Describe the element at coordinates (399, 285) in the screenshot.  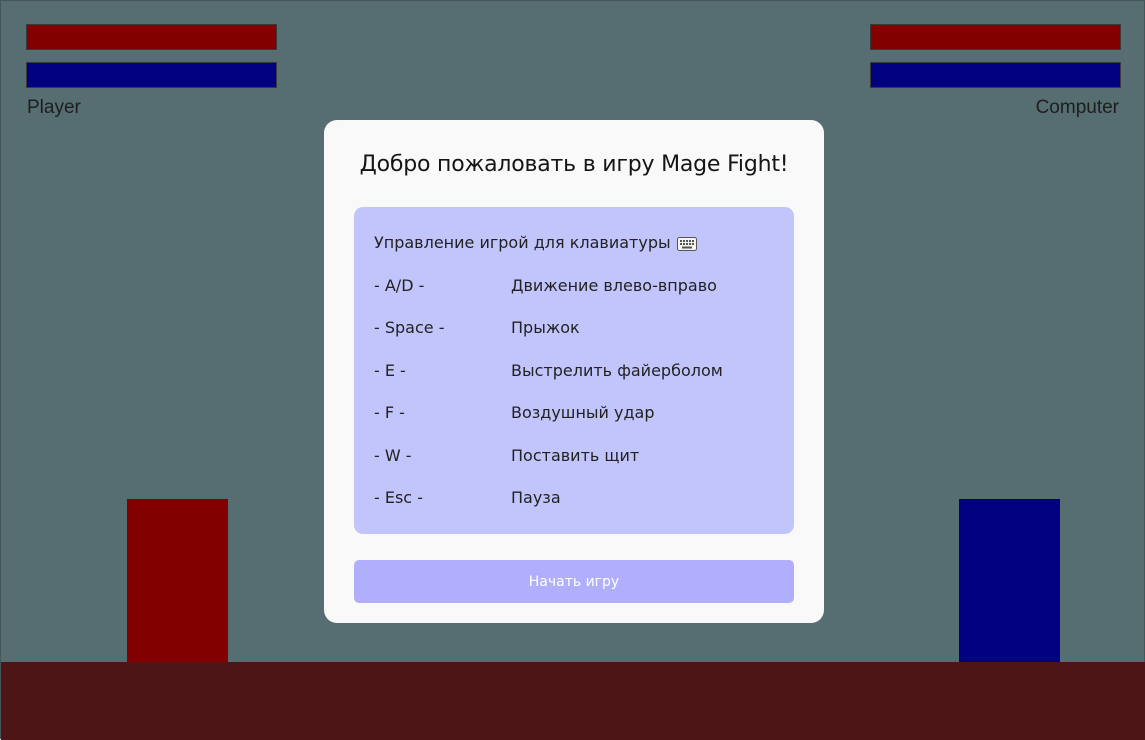
I see `control-key: - A/D -` at that location.